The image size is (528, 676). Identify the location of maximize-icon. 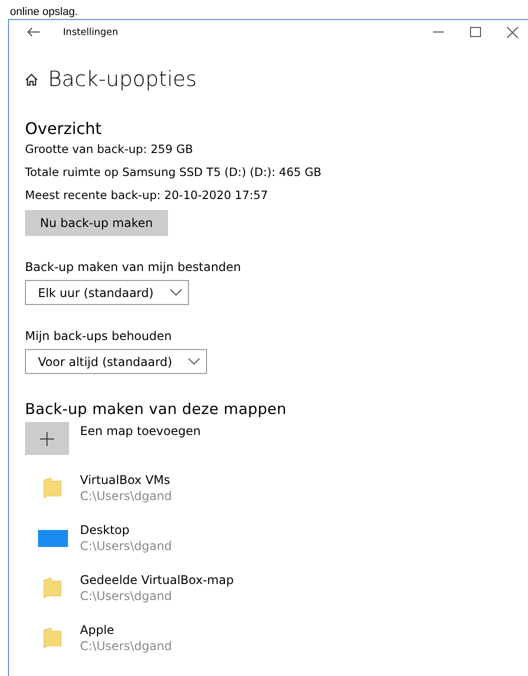
(475, 32).